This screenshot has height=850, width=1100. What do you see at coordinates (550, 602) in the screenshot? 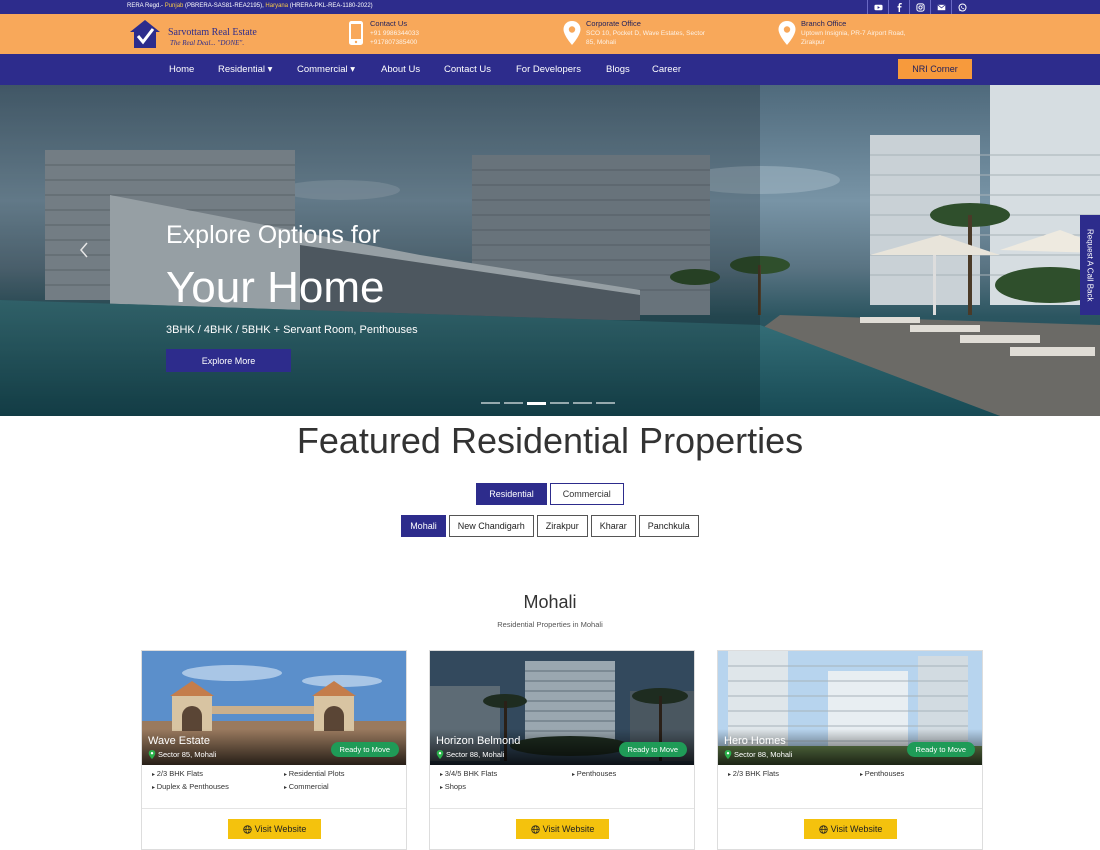
I see `city-heading: Mohali` at bounding box center [550, 602].